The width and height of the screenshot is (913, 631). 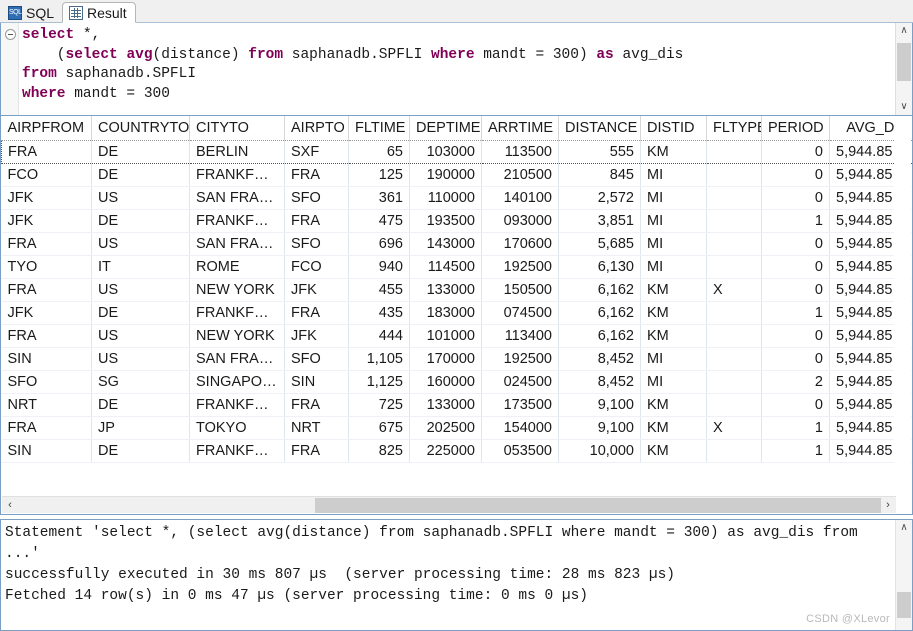 I want to click on cell-fltime: 455, so click(x=379, y=290).